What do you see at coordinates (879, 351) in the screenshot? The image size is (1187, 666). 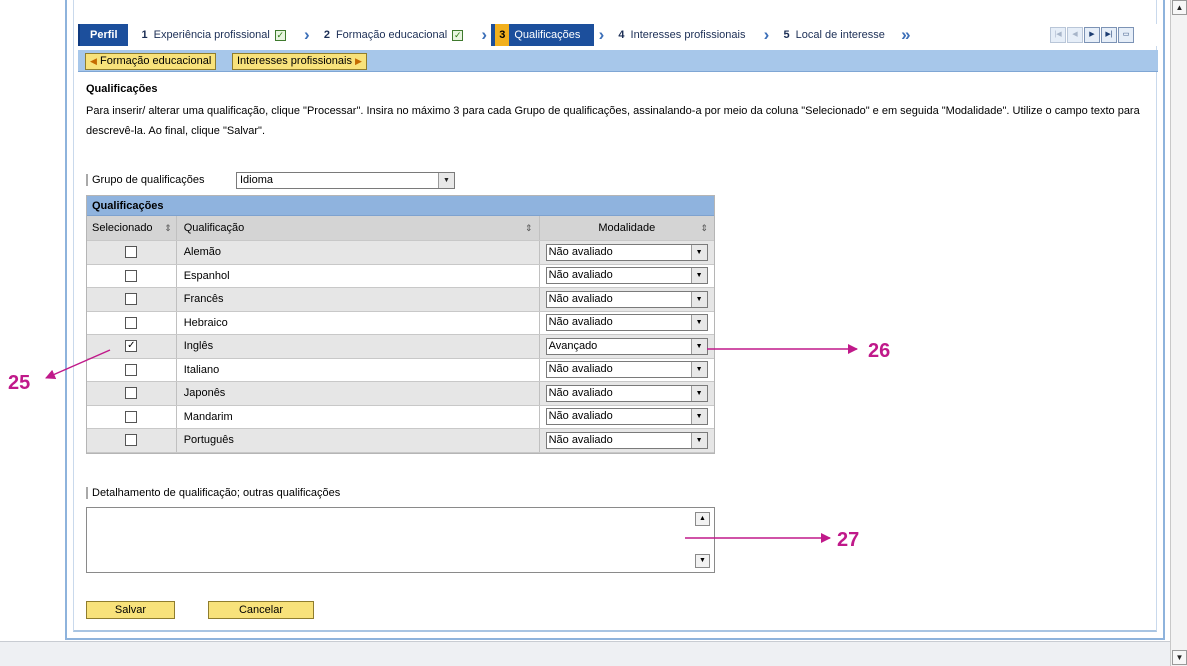 I see `annotation-label-26: 26` at bounding box center [879, 351].